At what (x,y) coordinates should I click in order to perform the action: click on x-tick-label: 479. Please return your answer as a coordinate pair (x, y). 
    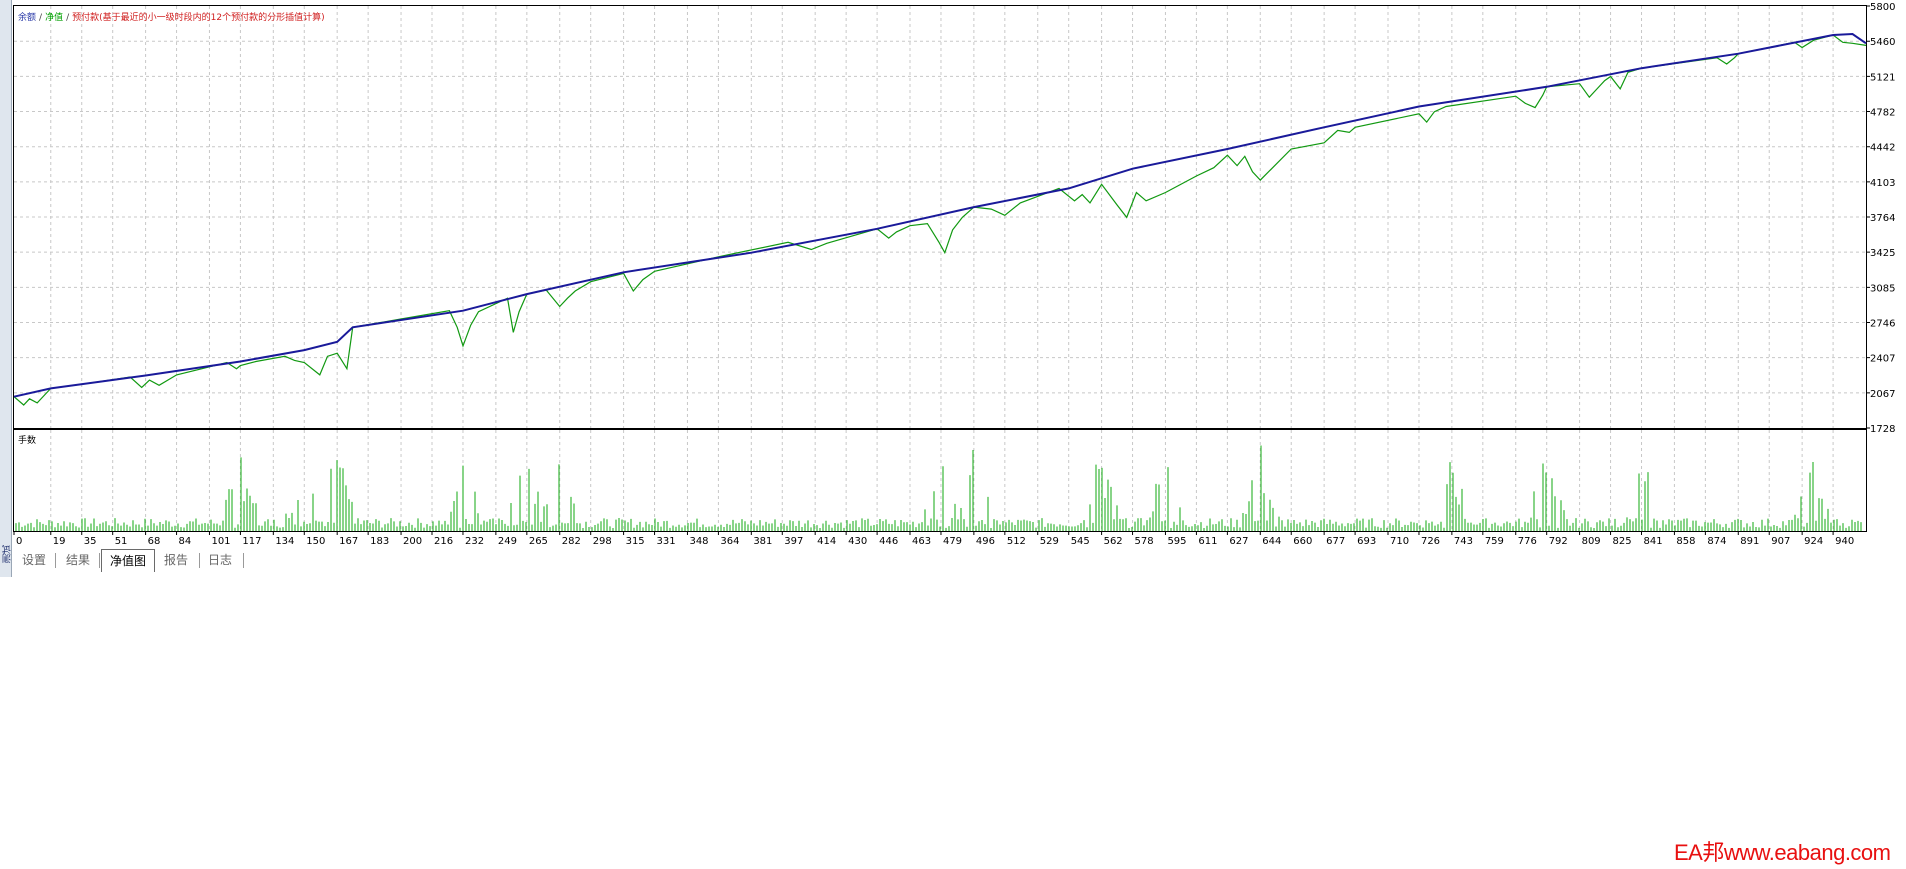
    Looking at the image, I should click on (952, 541).